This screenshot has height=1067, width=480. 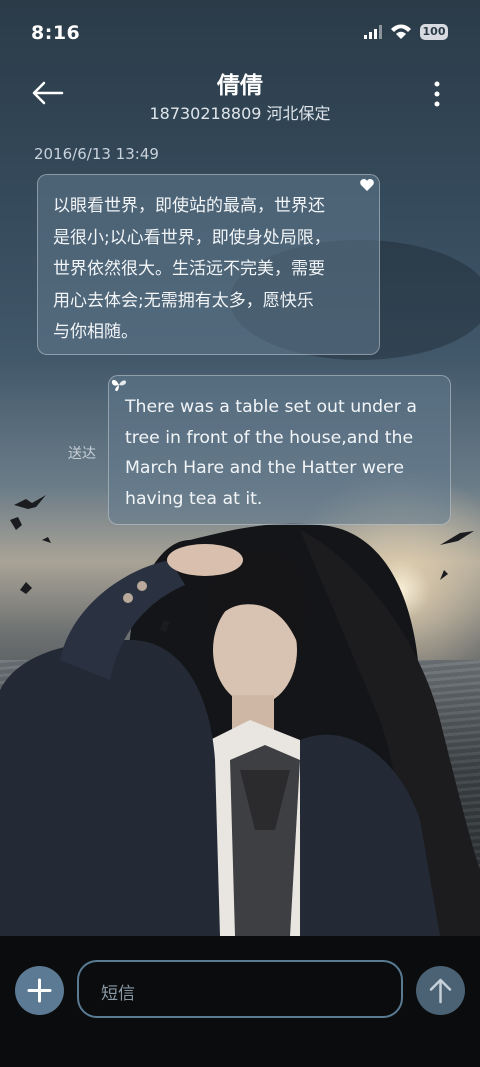 What do you see at coordinates (264, 468) in the screenshot?
I see `message-line: March Hare and the Hatter were` at bounding box center [264, 468].